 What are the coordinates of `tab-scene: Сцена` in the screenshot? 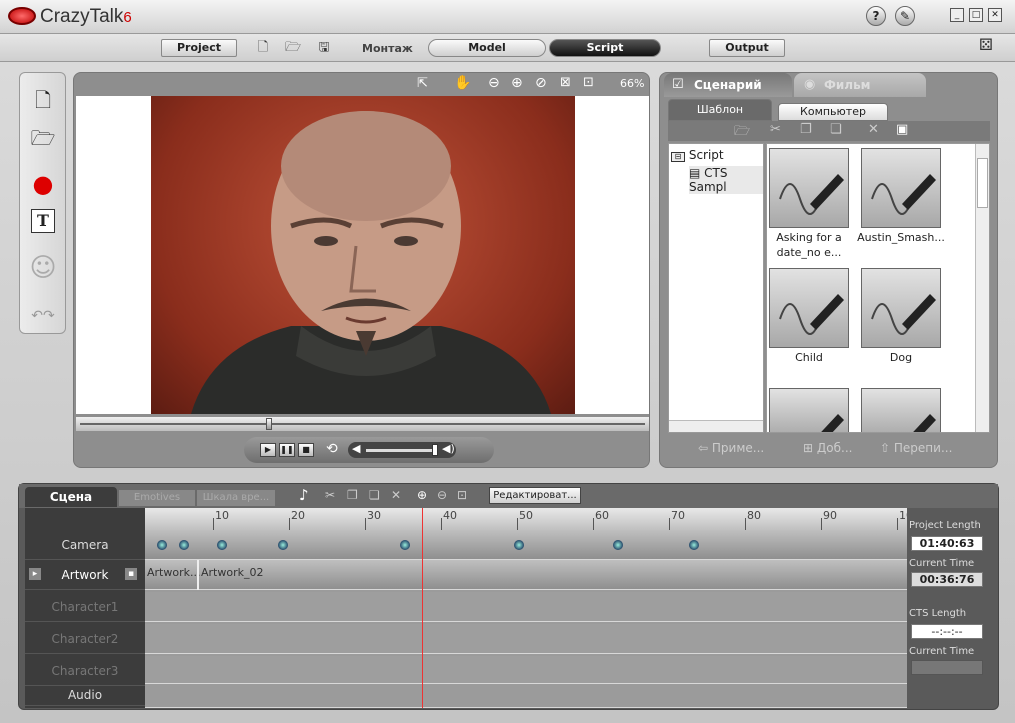 It's located at (71, 497).